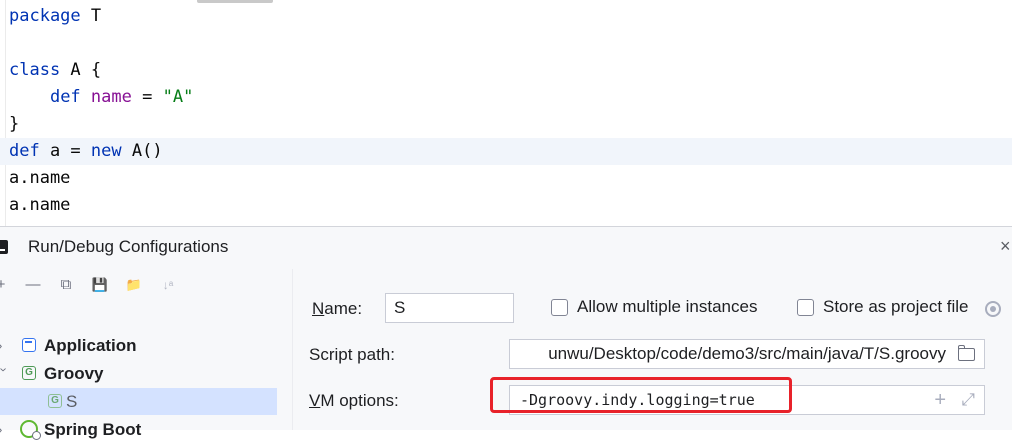 This screenshot has width=1012, height=443. I want to click on code-text: }, so click(9, 124).